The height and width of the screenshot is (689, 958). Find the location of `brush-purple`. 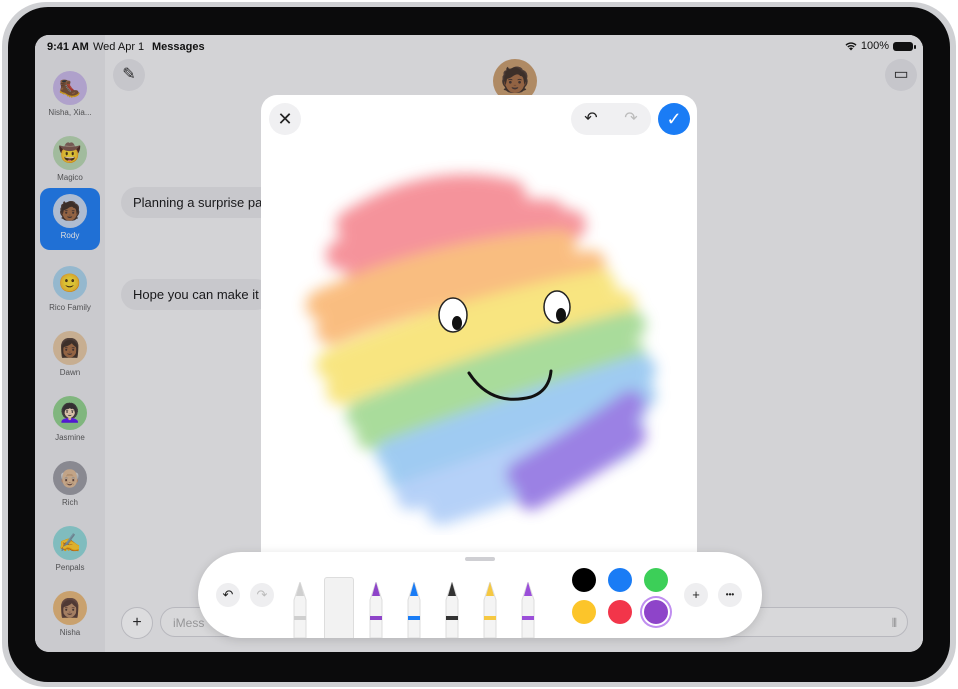

brush-purple is located at coordinates (528, 609).